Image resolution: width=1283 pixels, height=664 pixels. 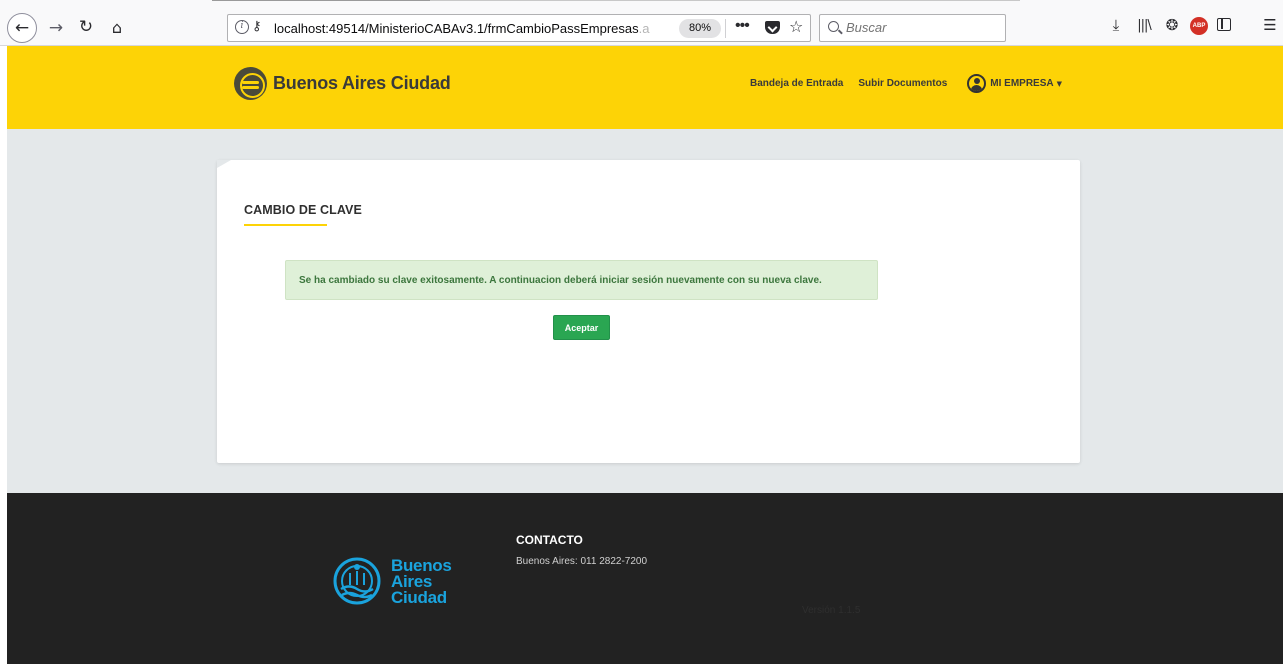 I want to click on reload-button: ↻, so click(x=86, y=27).